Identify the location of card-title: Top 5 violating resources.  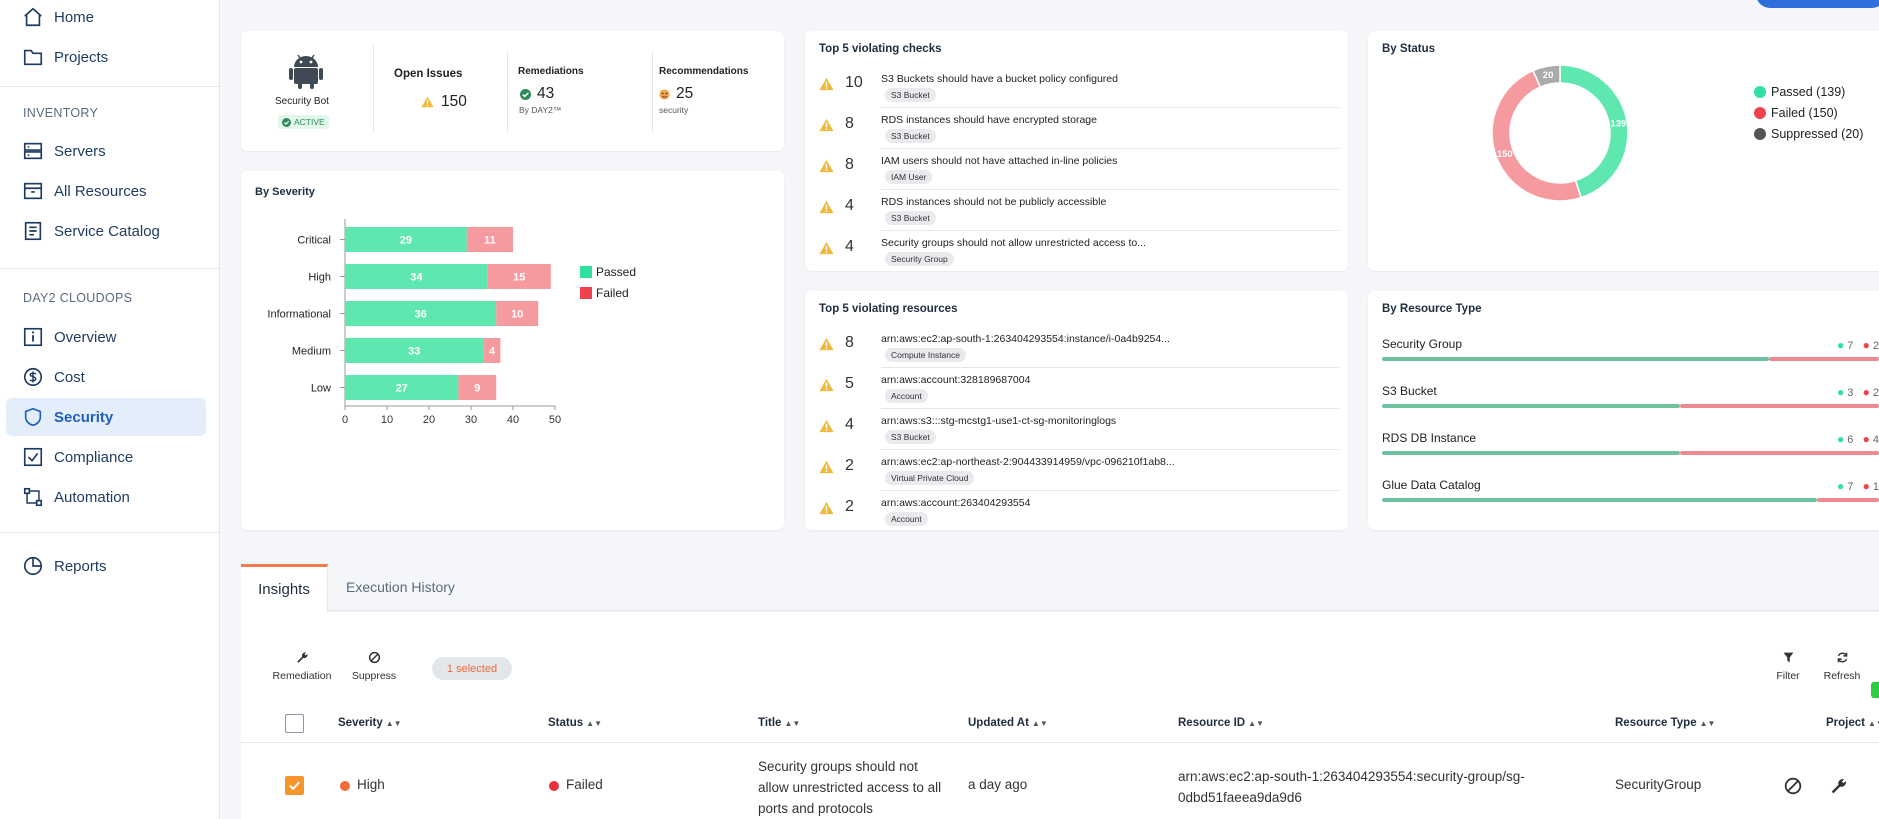
(888, 309).